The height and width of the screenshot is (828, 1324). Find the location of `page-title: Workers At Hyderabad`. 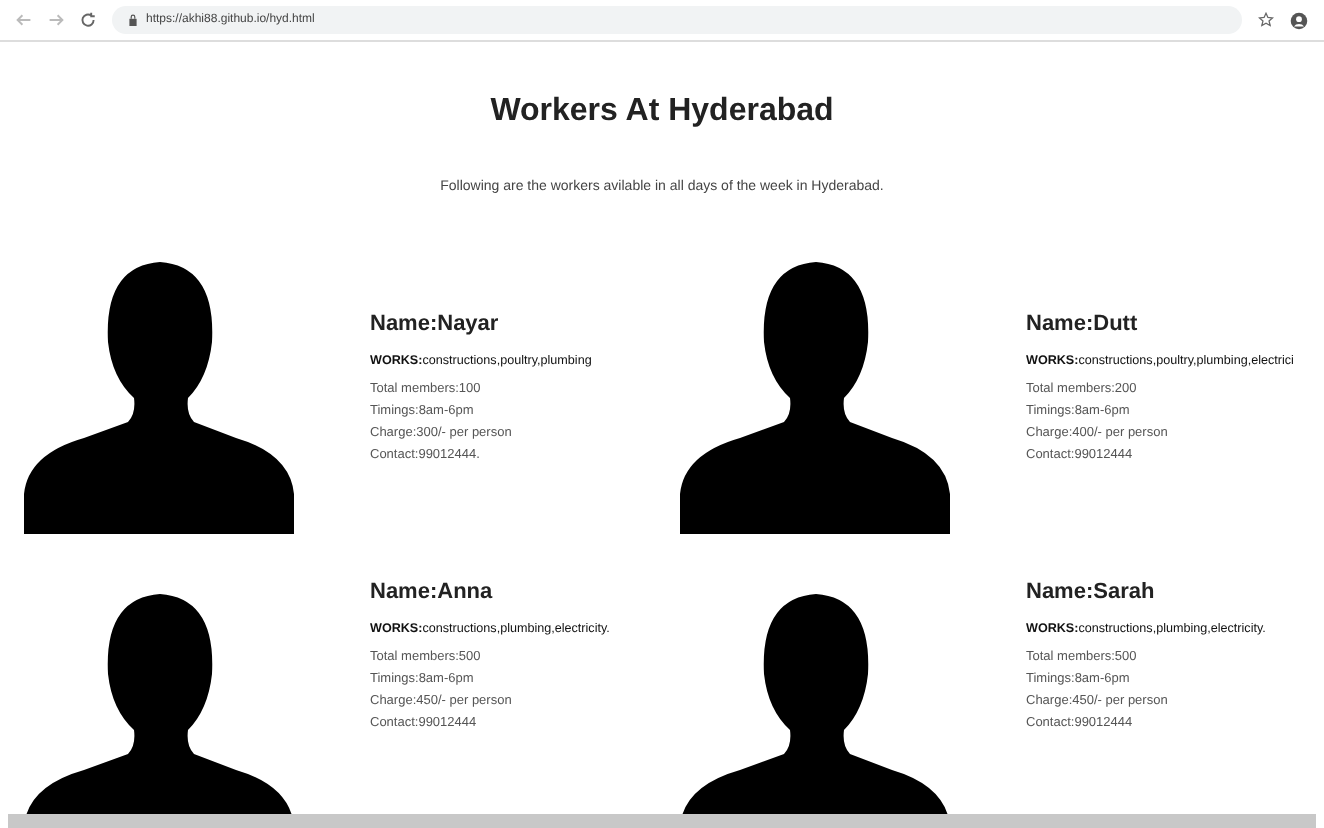

page-title: Workers At Hyderabad is located at coordinates (662, 111).